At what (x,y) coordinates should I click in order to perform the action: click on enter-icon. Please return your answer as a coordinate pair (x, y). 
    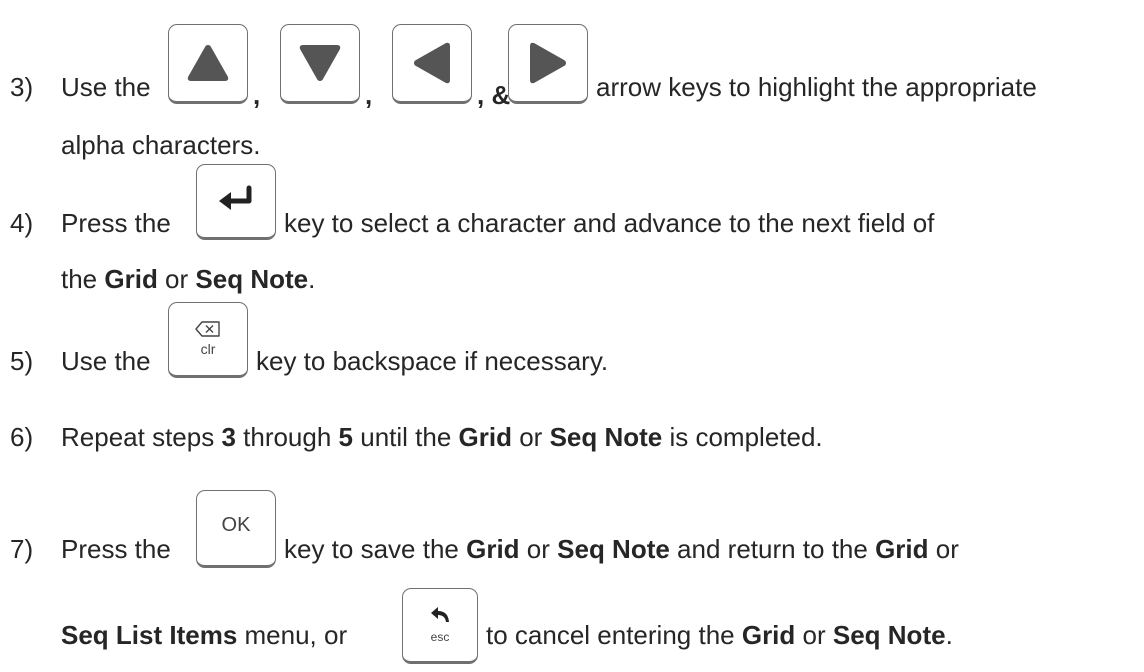
    Looking at the image, I should click on (235, 197).